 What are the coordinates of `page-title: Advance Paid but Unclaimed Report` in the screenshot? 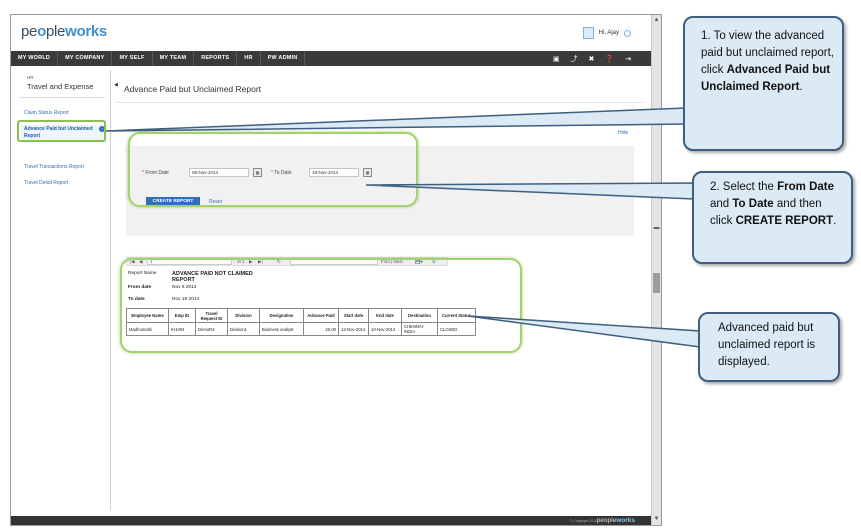 It's located at (193, 89).